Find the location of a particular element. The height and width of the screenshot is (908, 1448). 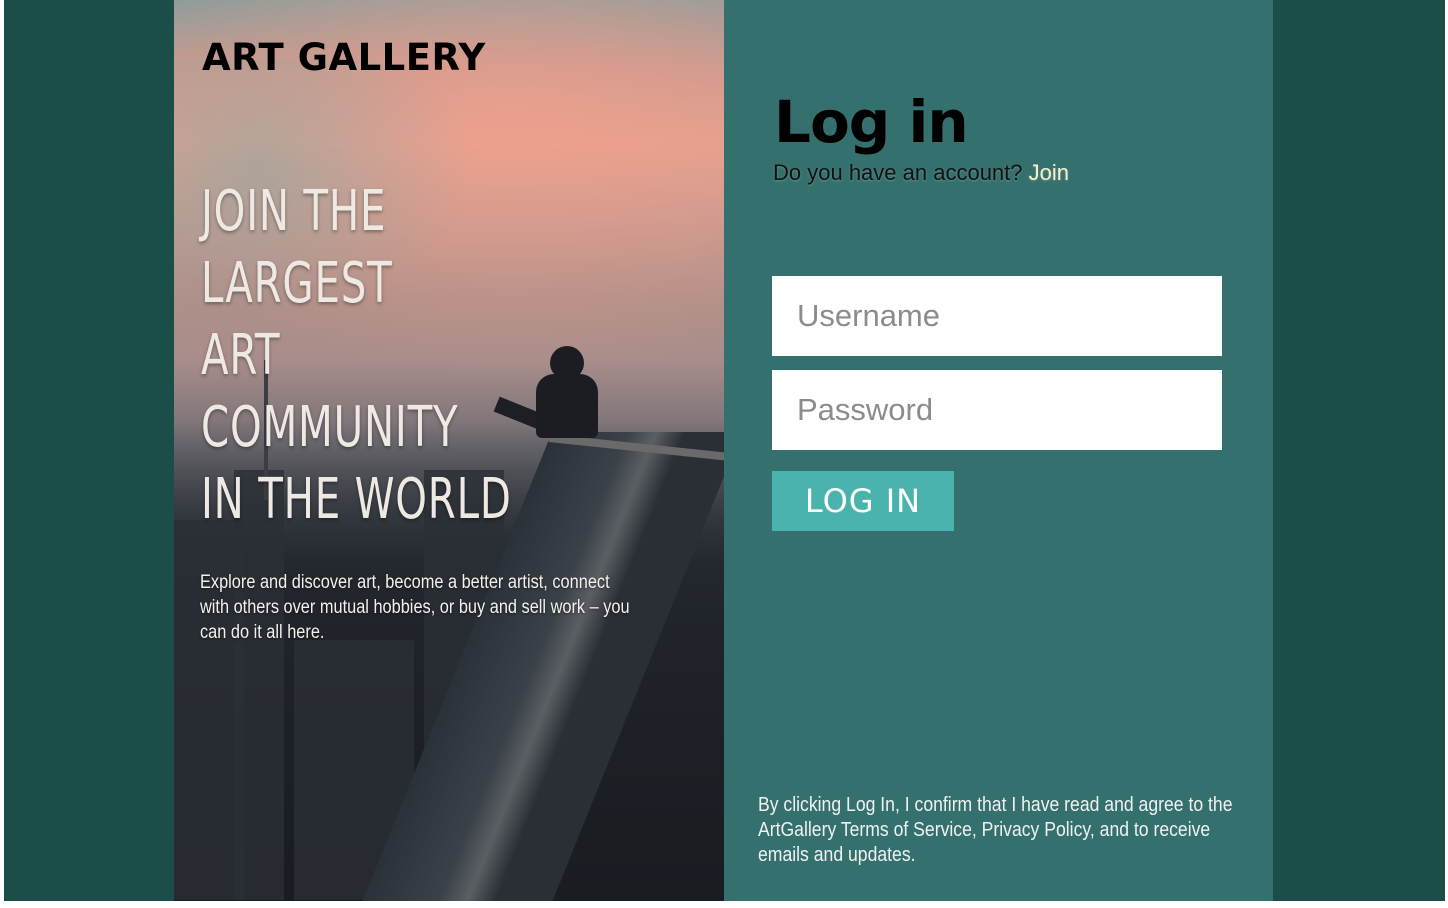

hero-headline-line: JOIN THE is located at coordinates (294, 211).